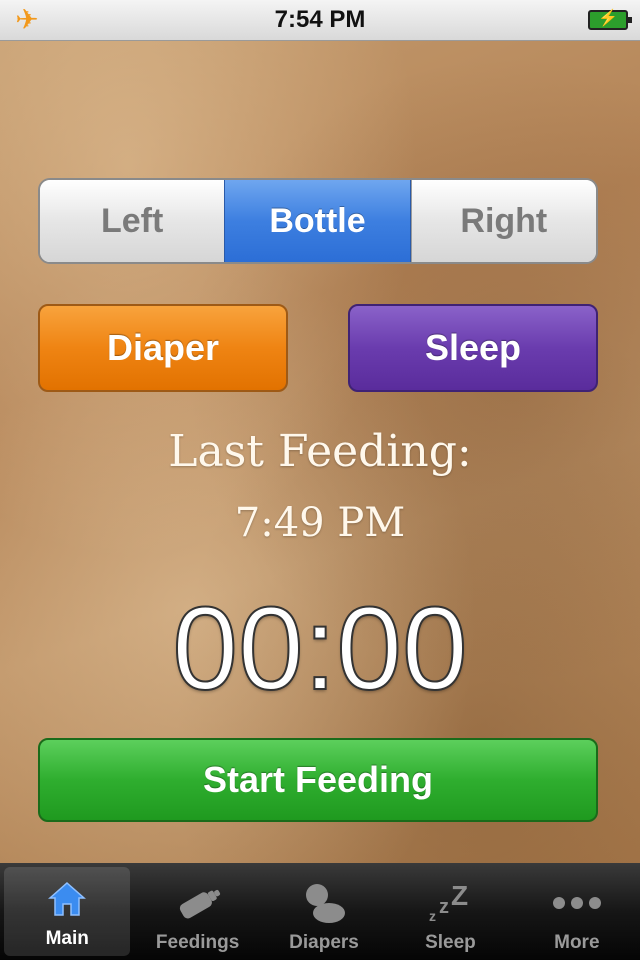  Describe the element at coordinates (319, 649) in the screenshot. I see `feeding-timer: 00:00` at that location.